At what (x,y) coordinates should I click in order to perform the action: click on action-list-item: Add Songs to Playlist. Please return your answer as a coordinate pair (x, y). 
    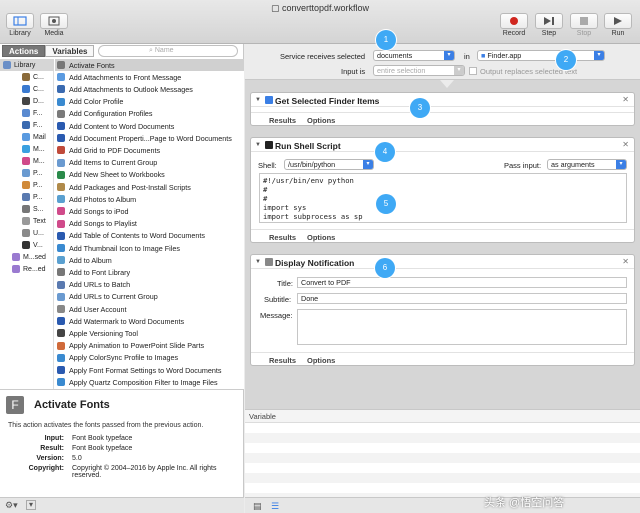
    Looking at the image, I should click on (149, 224).